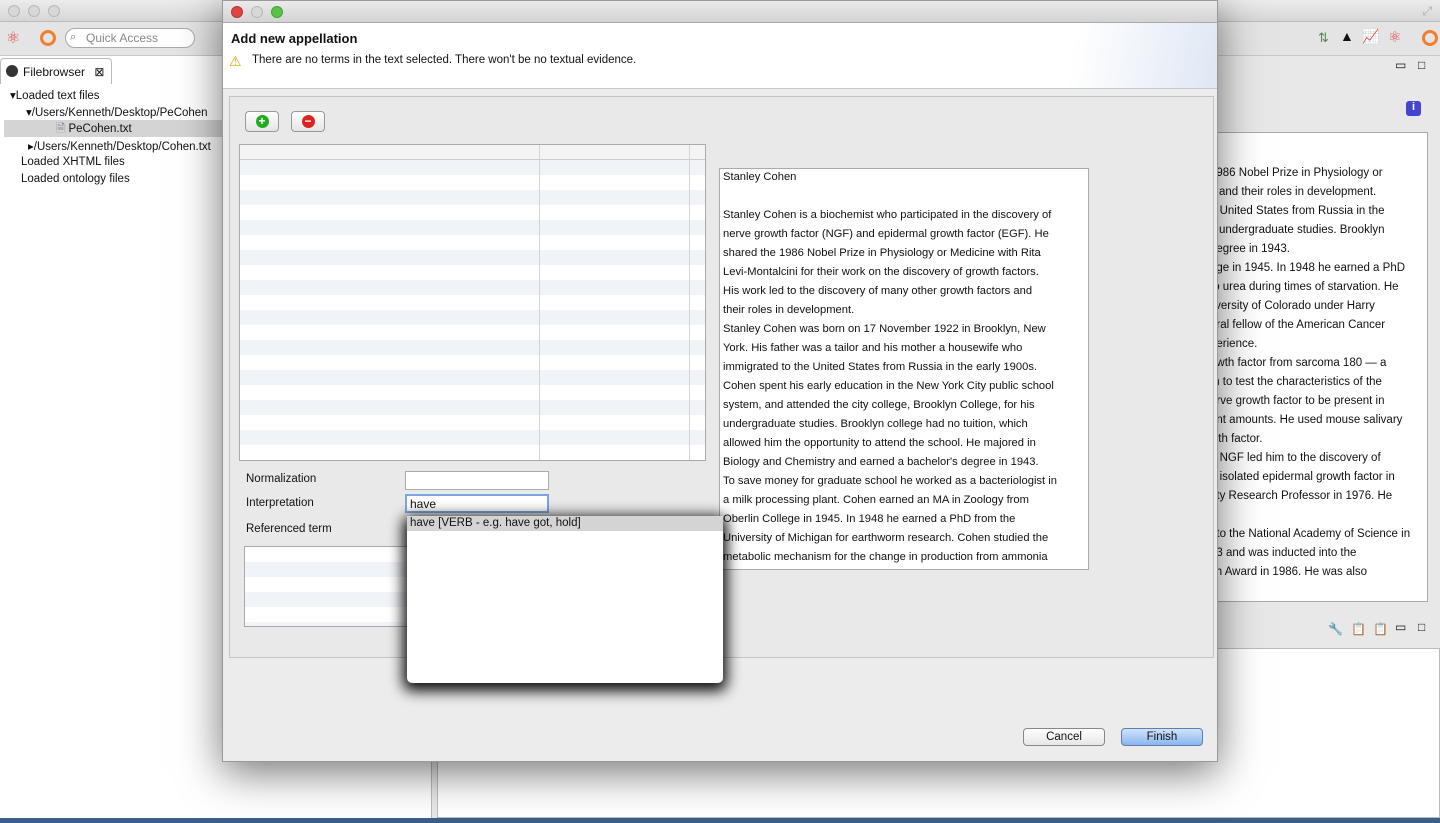 The width and height of the screenshot is (1440, 823). I want to click on tab-label: Filebrowser, so click(54, 72).